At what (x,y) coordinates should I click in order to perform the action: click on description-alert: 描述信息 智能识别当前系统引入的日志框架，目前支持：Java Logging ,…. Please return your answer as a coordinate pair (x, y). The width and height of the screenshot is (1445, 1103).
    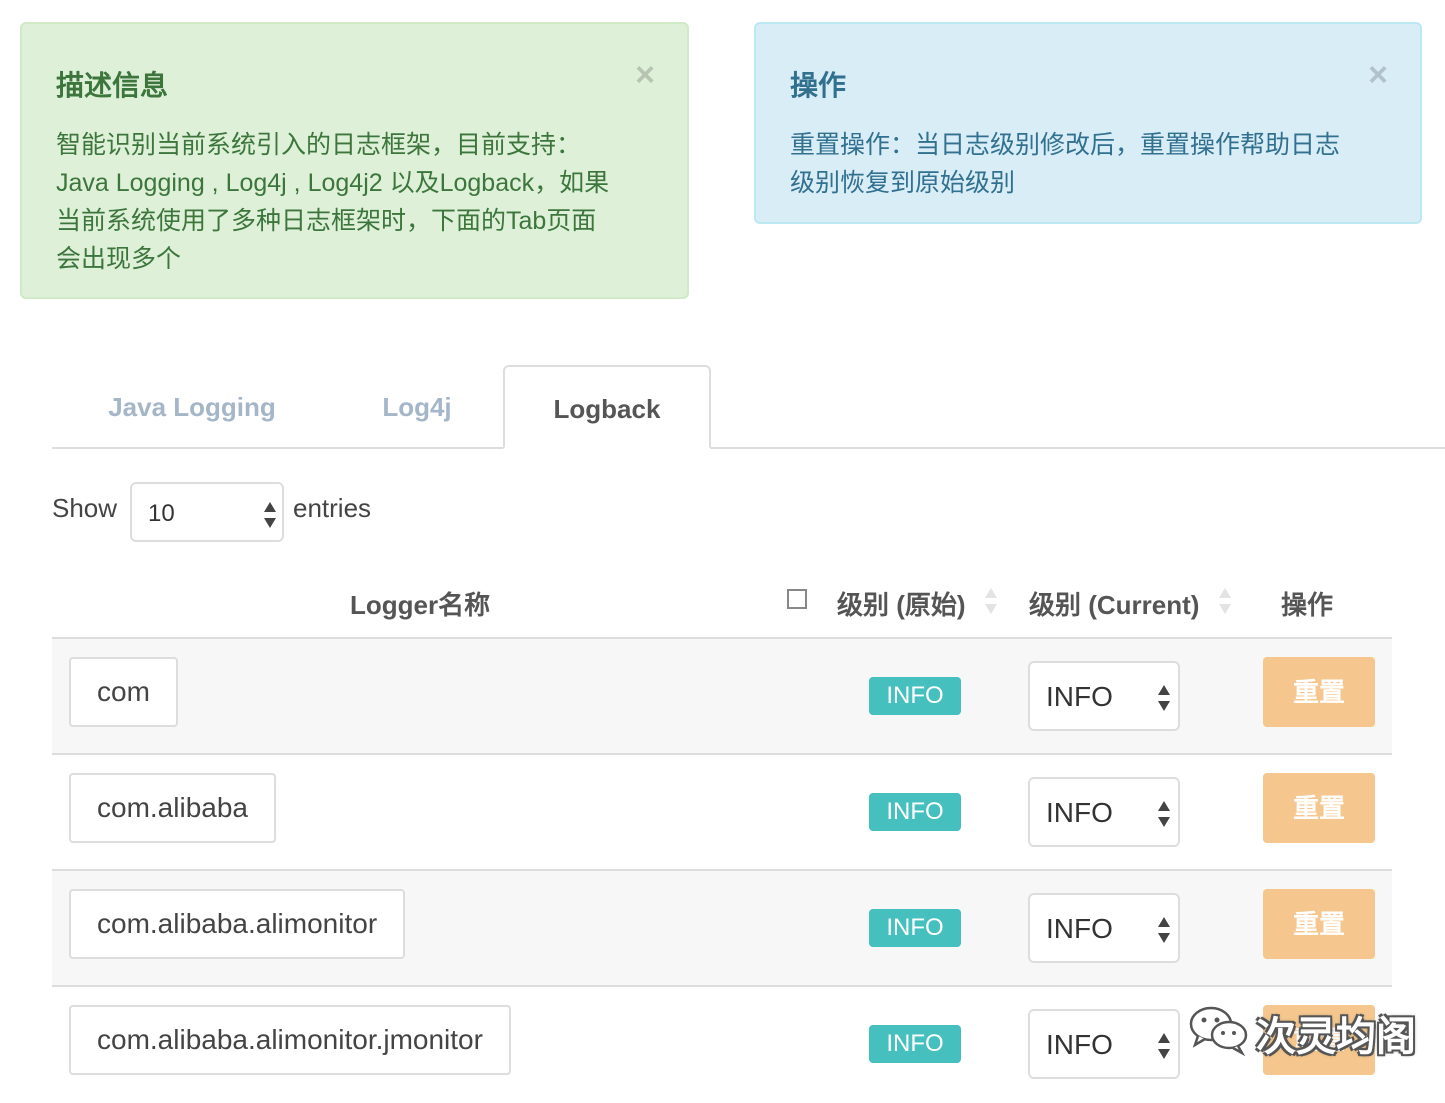
    Looking at the image, I should click on (354, 160).